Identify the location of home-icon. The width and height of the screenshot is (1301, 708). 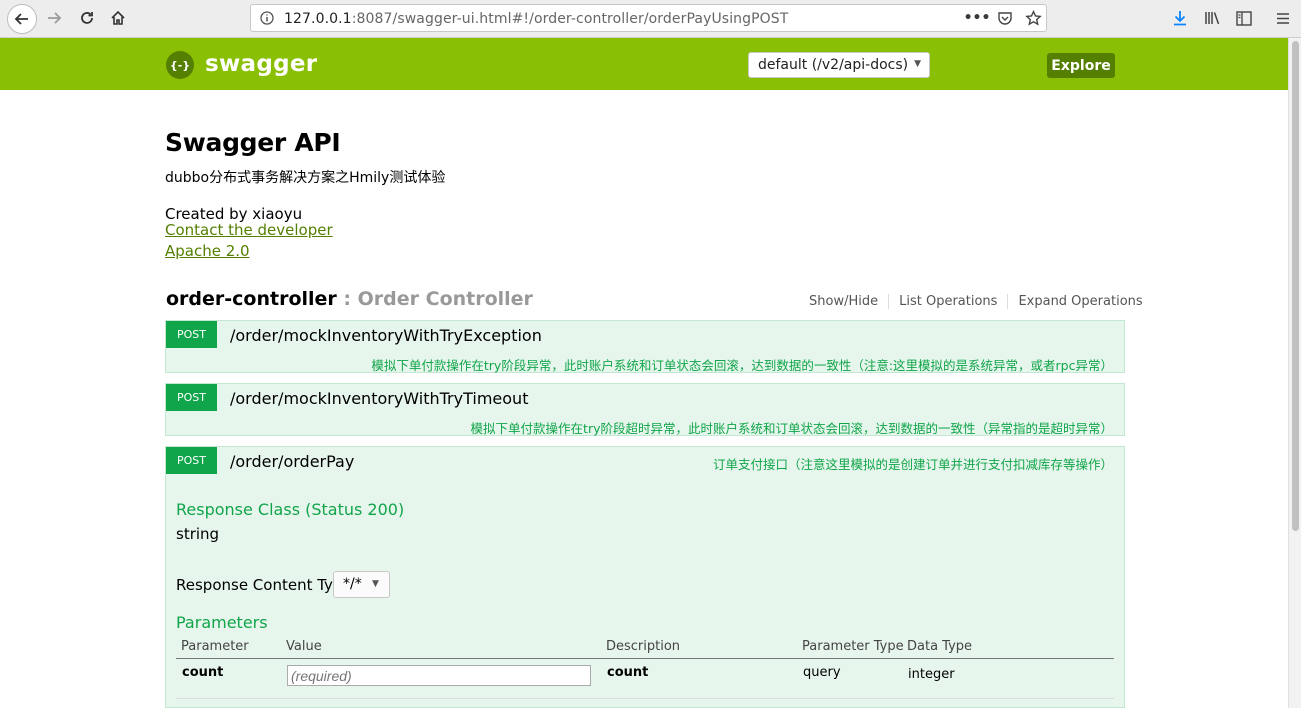
(118, 17).